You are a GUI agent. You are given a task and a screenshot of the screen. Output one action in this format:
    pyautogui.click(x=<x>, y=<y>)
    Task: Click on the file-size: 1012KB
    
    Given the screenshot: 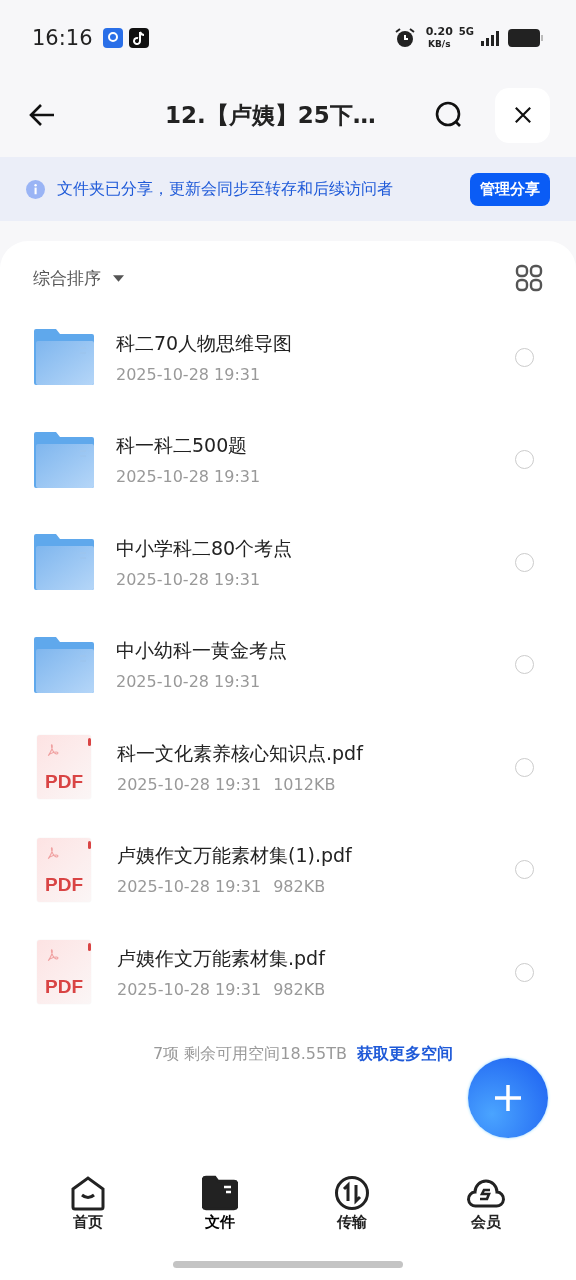 What is the action you would take?
    pyautogui.click(x=304, y=784)
    